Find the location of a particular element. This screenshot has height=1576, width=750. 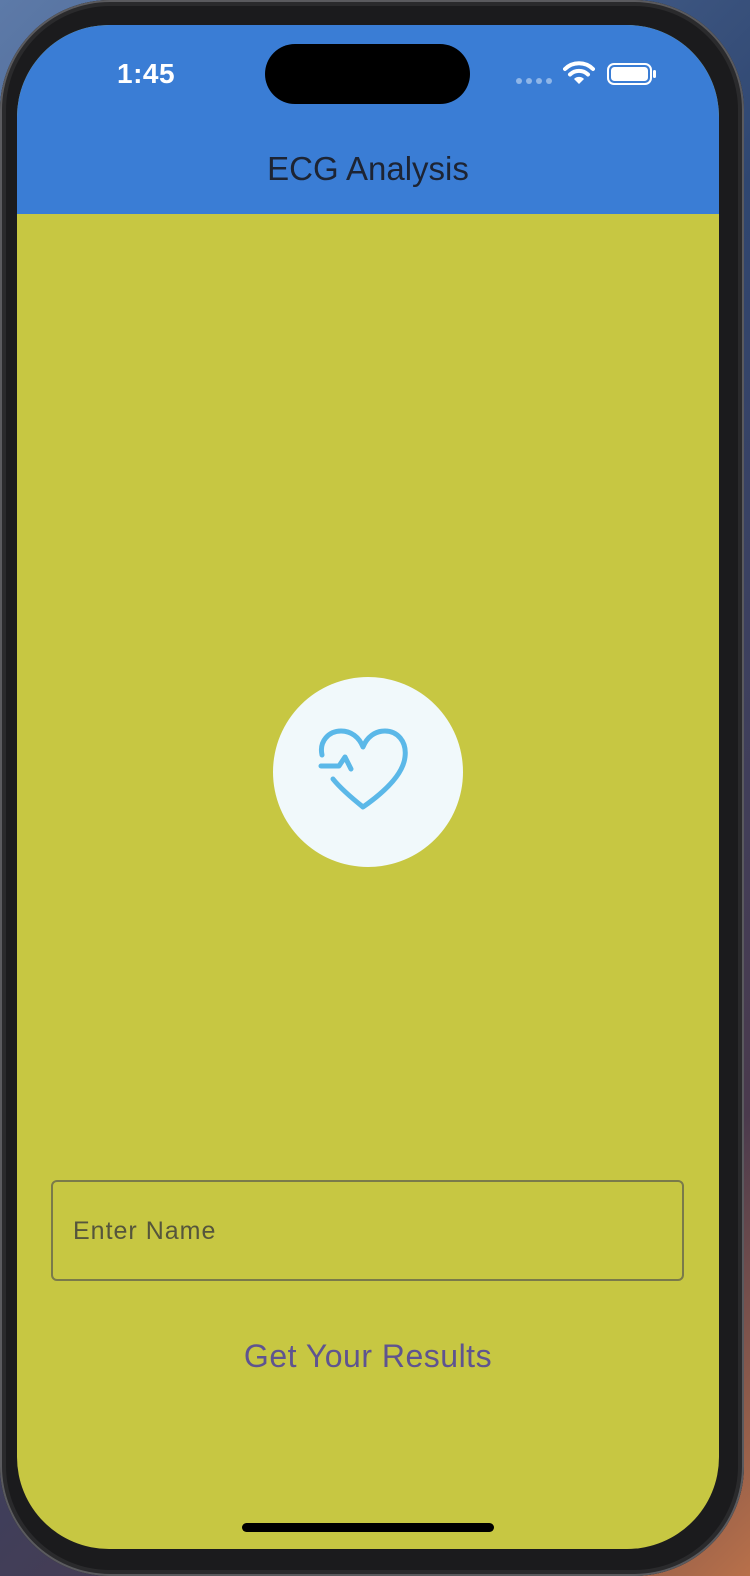

status-time: 1:45 is located at coordinates (146, 73).